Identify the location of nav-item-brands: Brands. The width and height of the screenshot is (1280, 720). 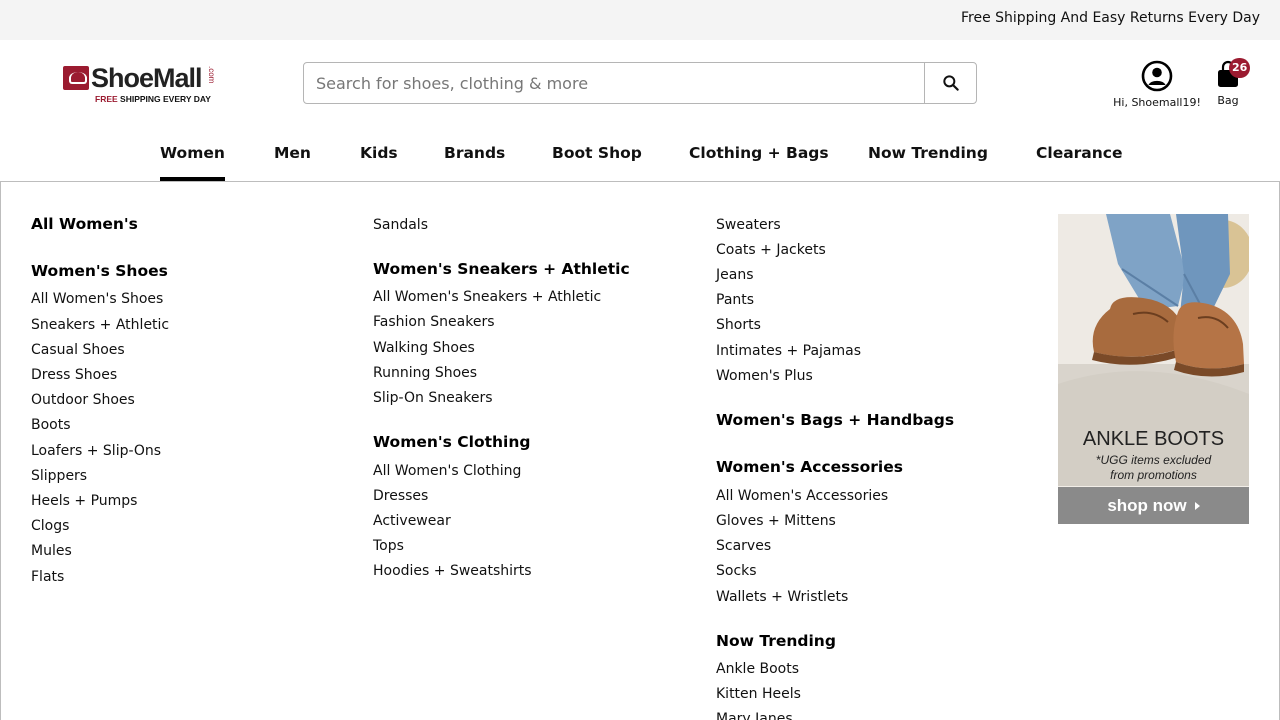
(474, 162).